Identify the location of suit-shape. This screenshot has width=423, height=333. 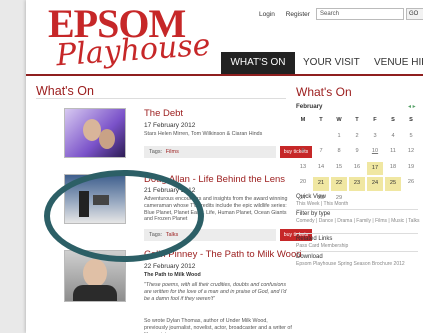
(95, 293).